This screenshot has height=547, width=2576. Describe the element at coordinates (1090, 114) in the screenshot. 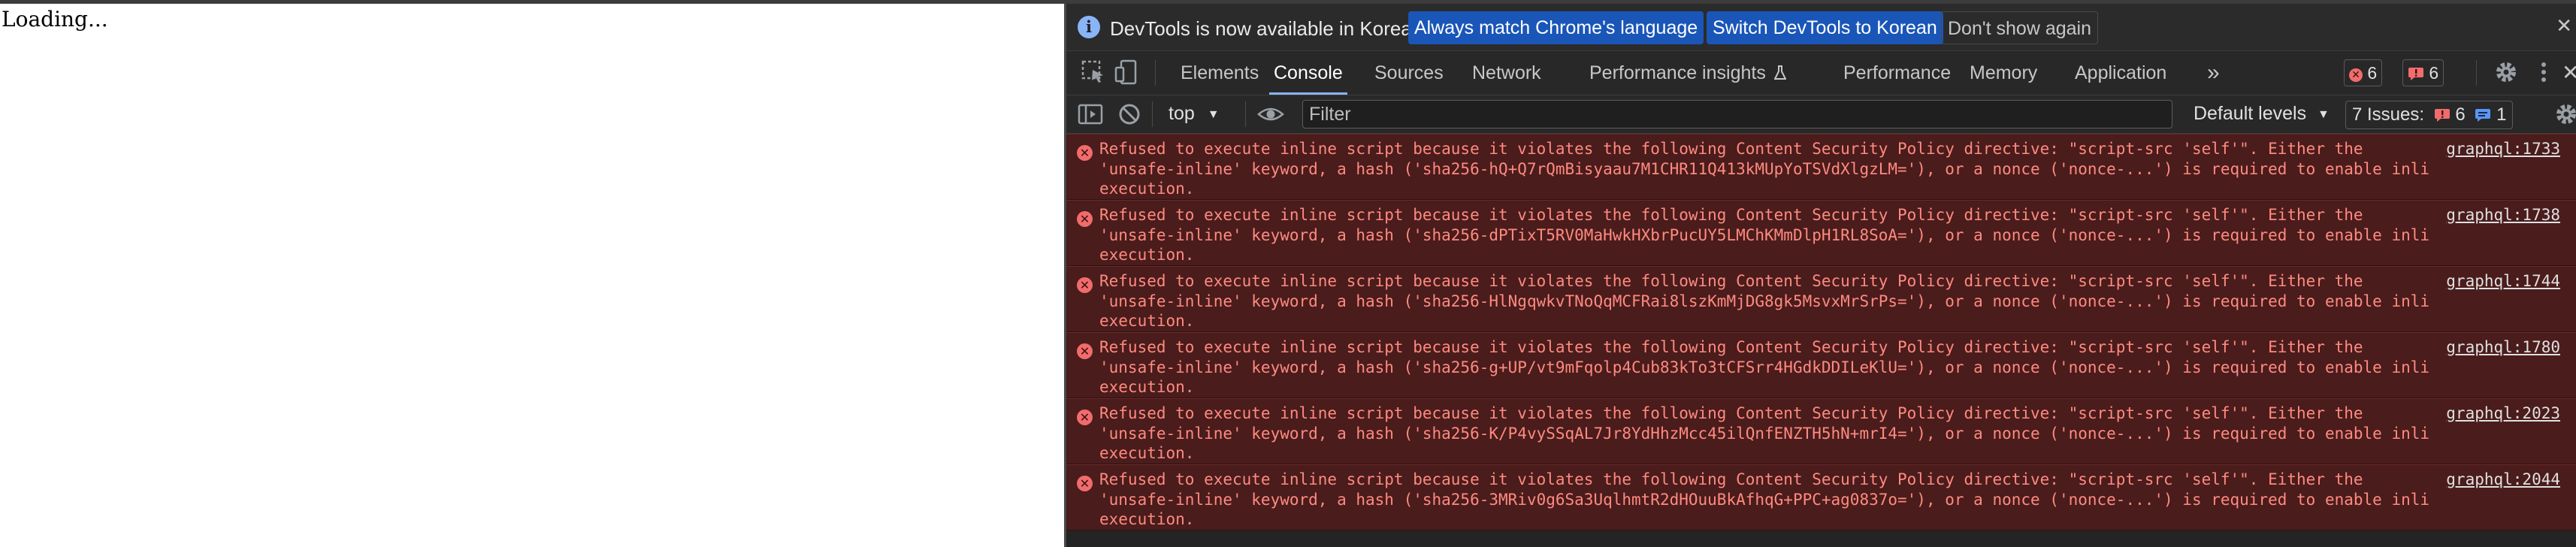

I see `sidebar-toggle-icon` at that location.